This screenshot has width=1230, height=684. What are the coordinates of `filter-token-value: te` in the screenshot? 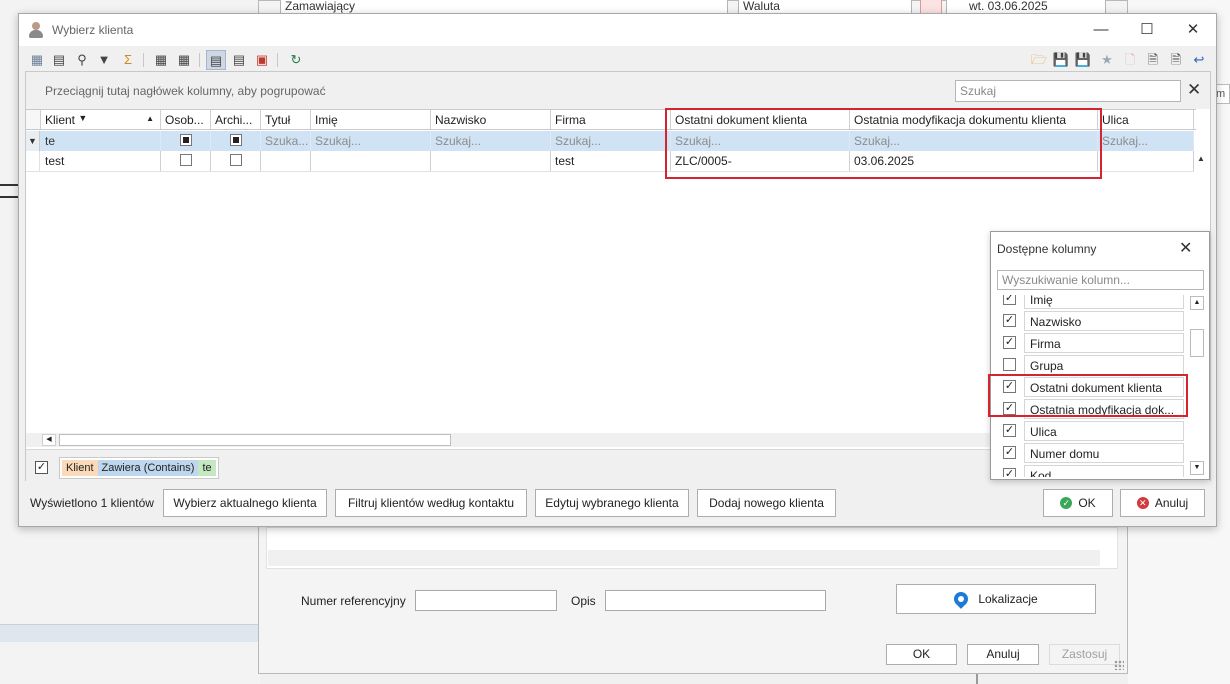 It's located at (207, 468).